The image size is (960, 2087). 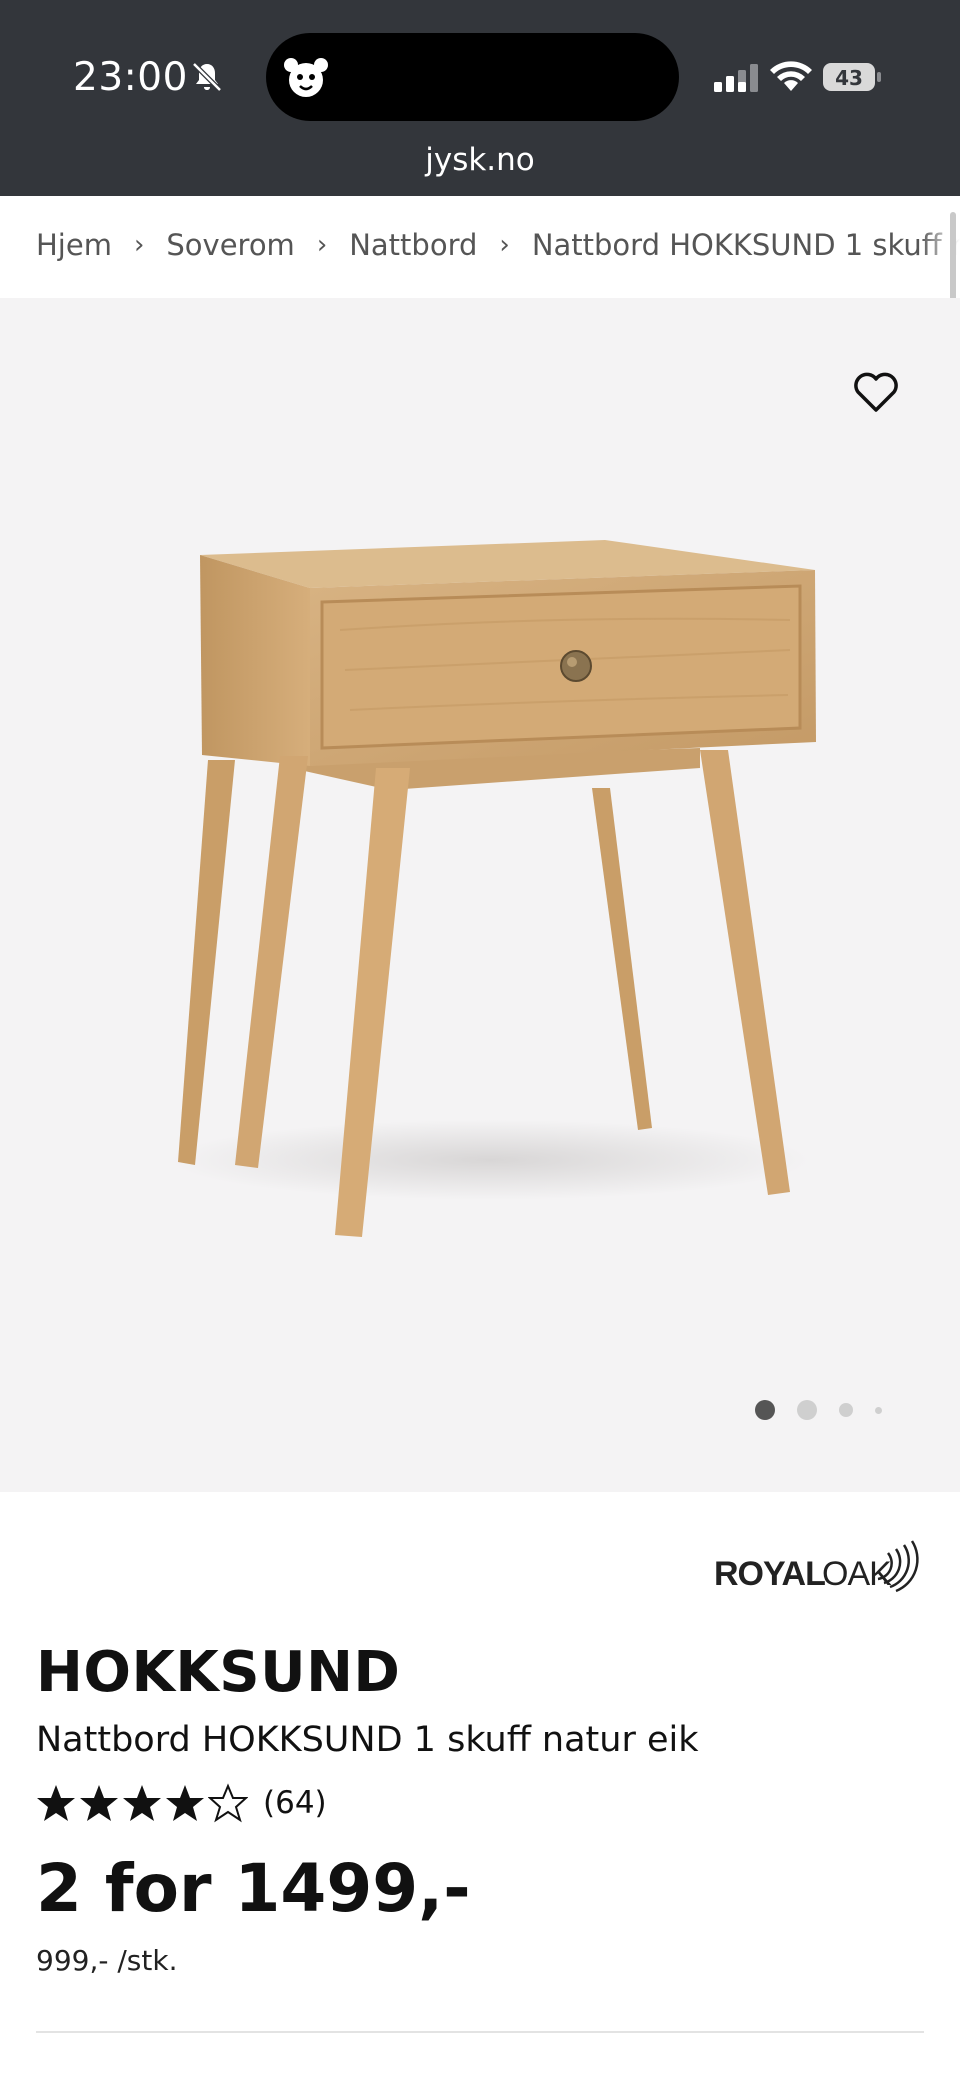 What do you see at coordinates (413, 245) in the screenshot?
I see `breadcrumb-nattbord: Nattbord` at bounding box center [413, 245].